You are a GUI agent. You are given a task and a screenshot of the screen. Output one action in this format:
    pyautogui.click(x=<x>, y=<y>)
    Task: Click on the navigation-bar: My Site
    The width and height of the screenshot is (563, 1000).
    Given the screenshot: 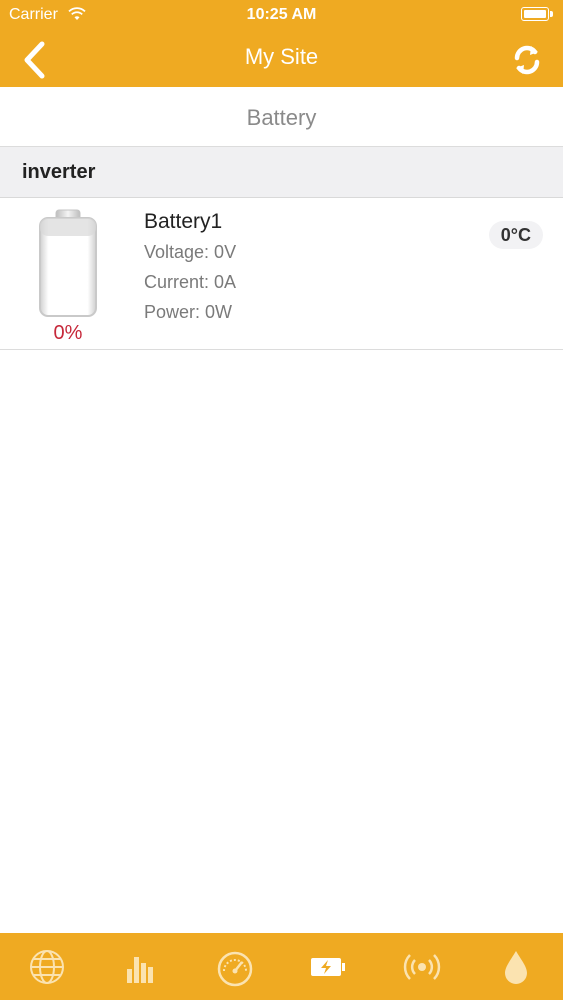 What is the action you would take?
    pyautogui.click(x=281, y=58)
    